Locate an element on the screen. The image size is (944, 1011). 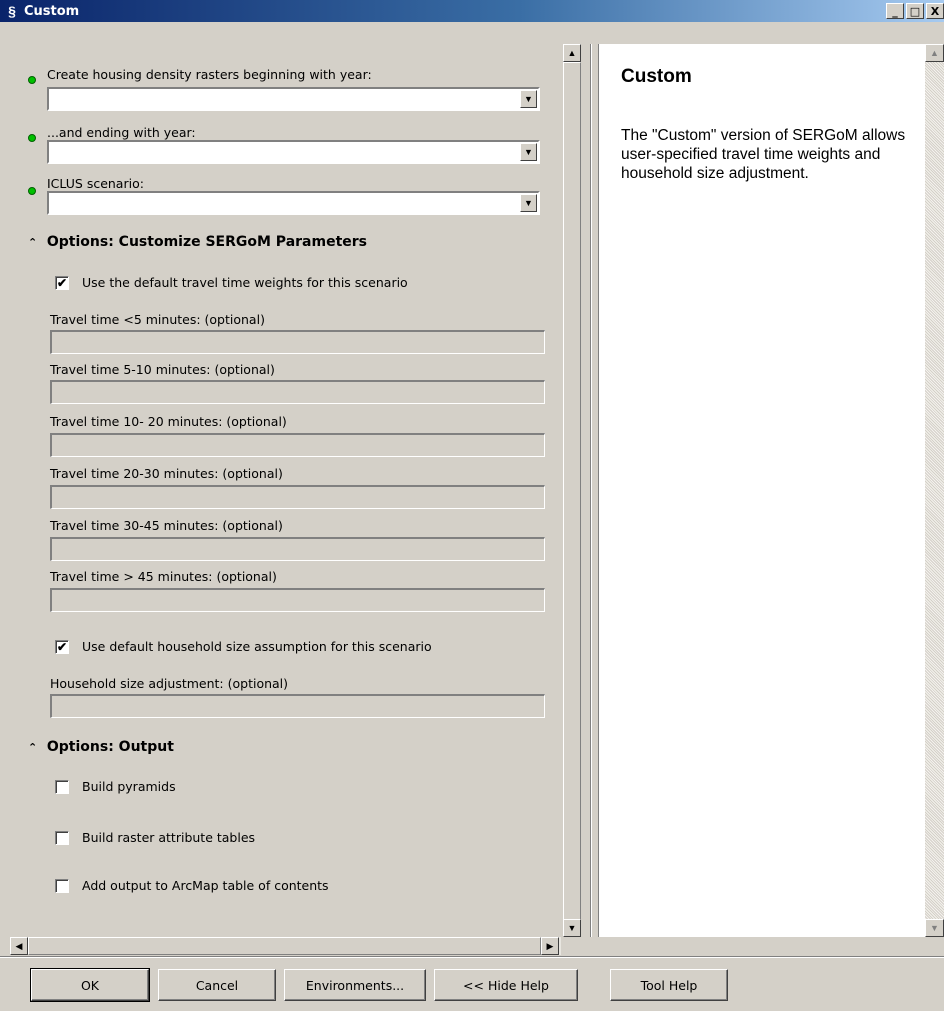
build-attr-tables-label: Build raster attribute tables is located at coordinates (169, 837).